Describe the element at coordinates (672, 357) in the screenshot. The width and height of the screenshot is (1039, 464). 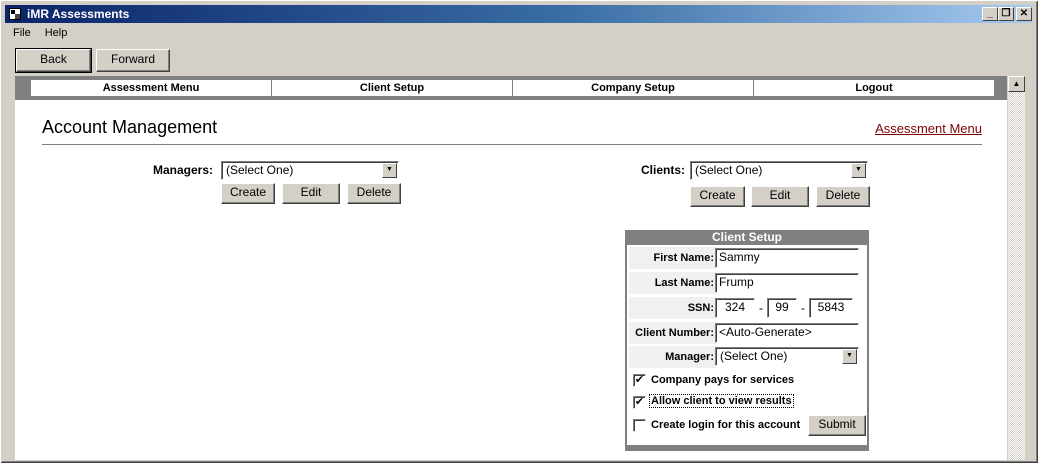
I see `manager-label: Manager:` at that location.